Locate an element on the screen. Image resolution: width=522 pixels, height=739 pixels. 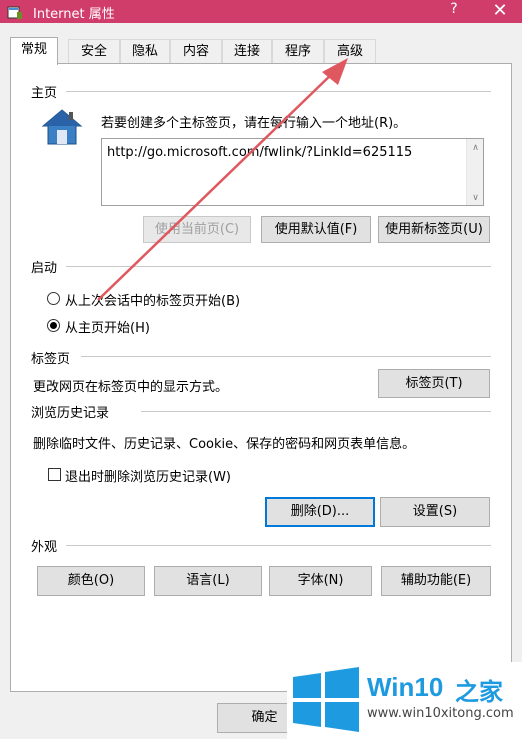
startup-home-radio is located at coordinates (53, 325).